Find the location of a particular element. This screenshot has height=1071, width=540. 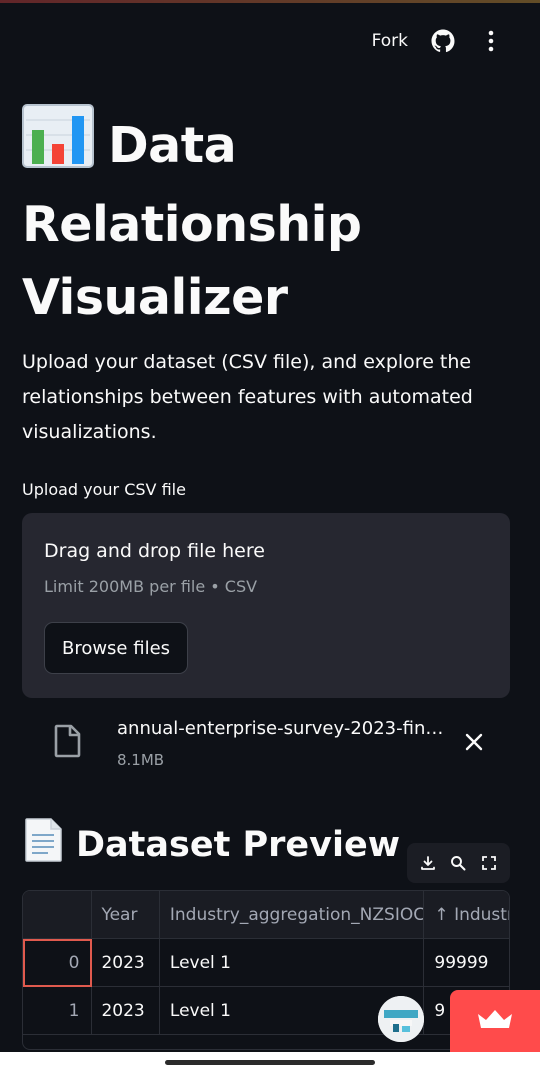

streamlit-badge is located at coordinates (495, 1021).